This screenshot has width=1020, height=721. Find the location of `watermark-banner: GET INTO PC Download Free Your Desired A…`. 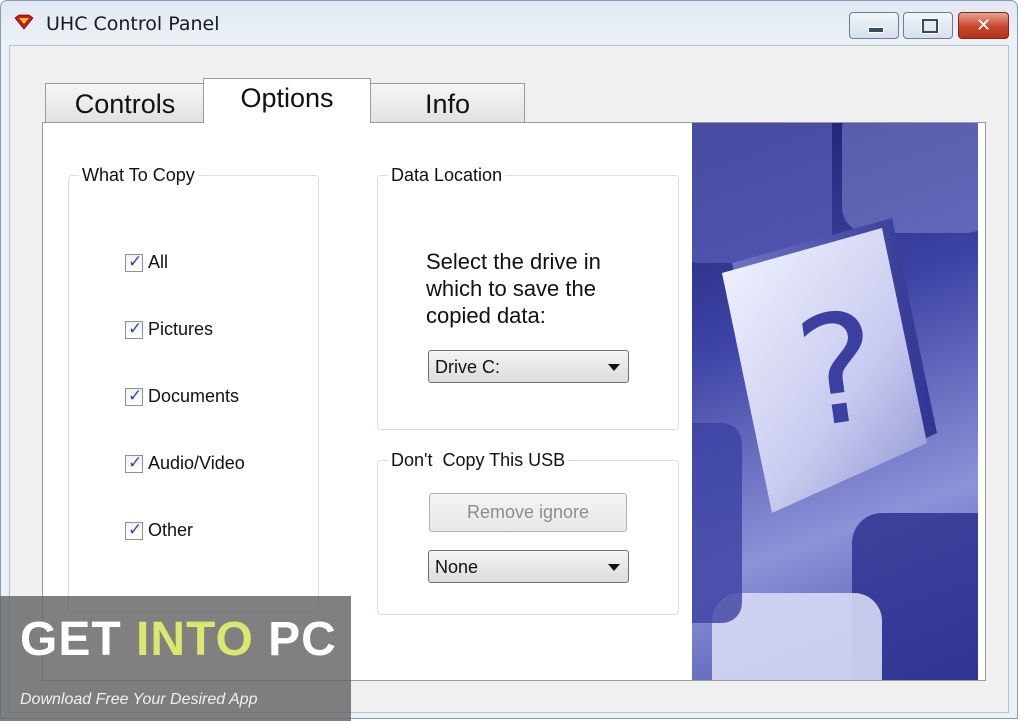

watermark-banner: GET INTO PC Download Free Your Desired A… is located at coordinates (175, 658).